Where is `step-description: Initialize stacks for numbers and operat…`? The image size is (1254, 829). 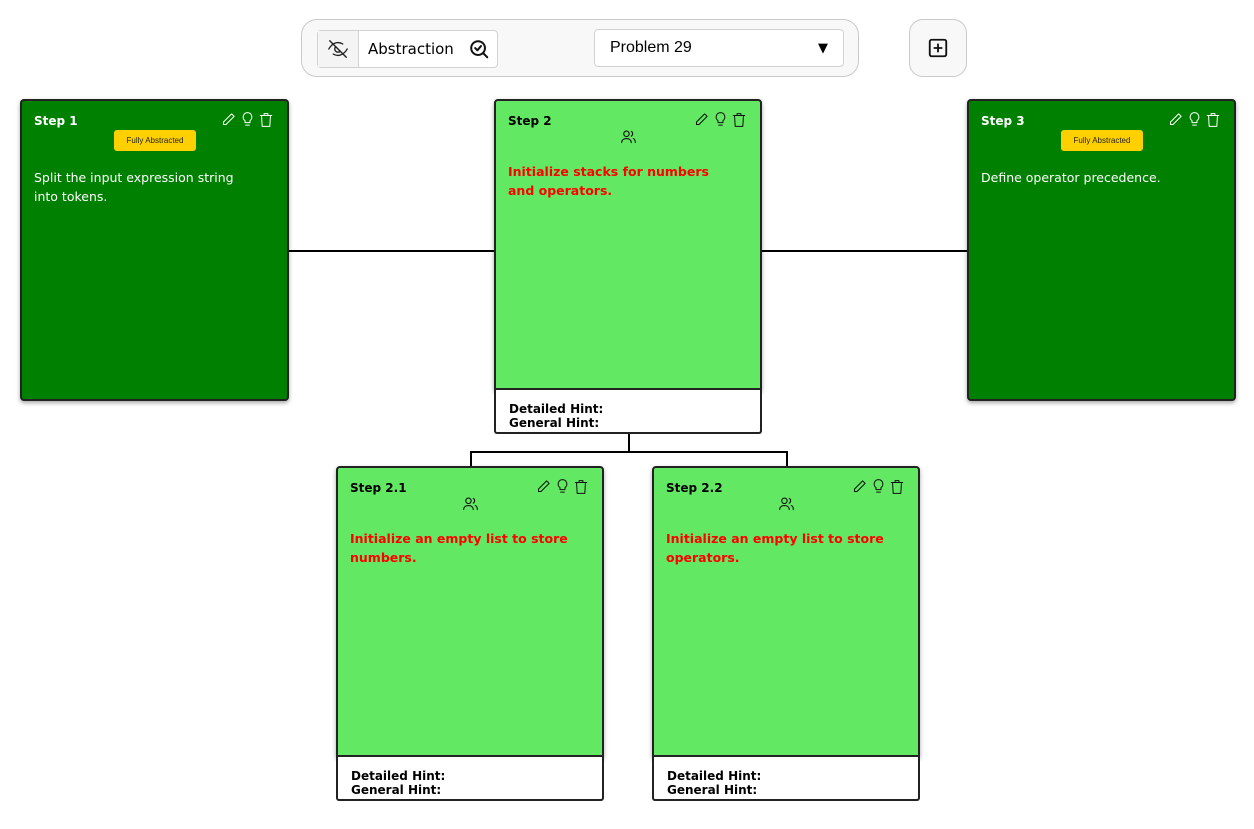 step-description: Initialize stacks for numbers and operat… is located at coordinates (608, 181).